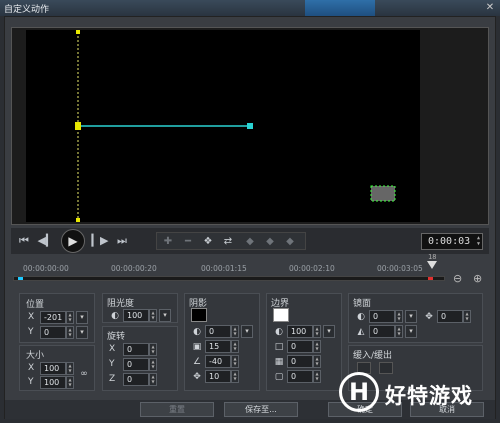 Image resolution: width=500 pixels, height=423 pixels. Describe the element at coordinates (136, 364) in the screenshot. I see `rotation-y-input: 0` at that location.